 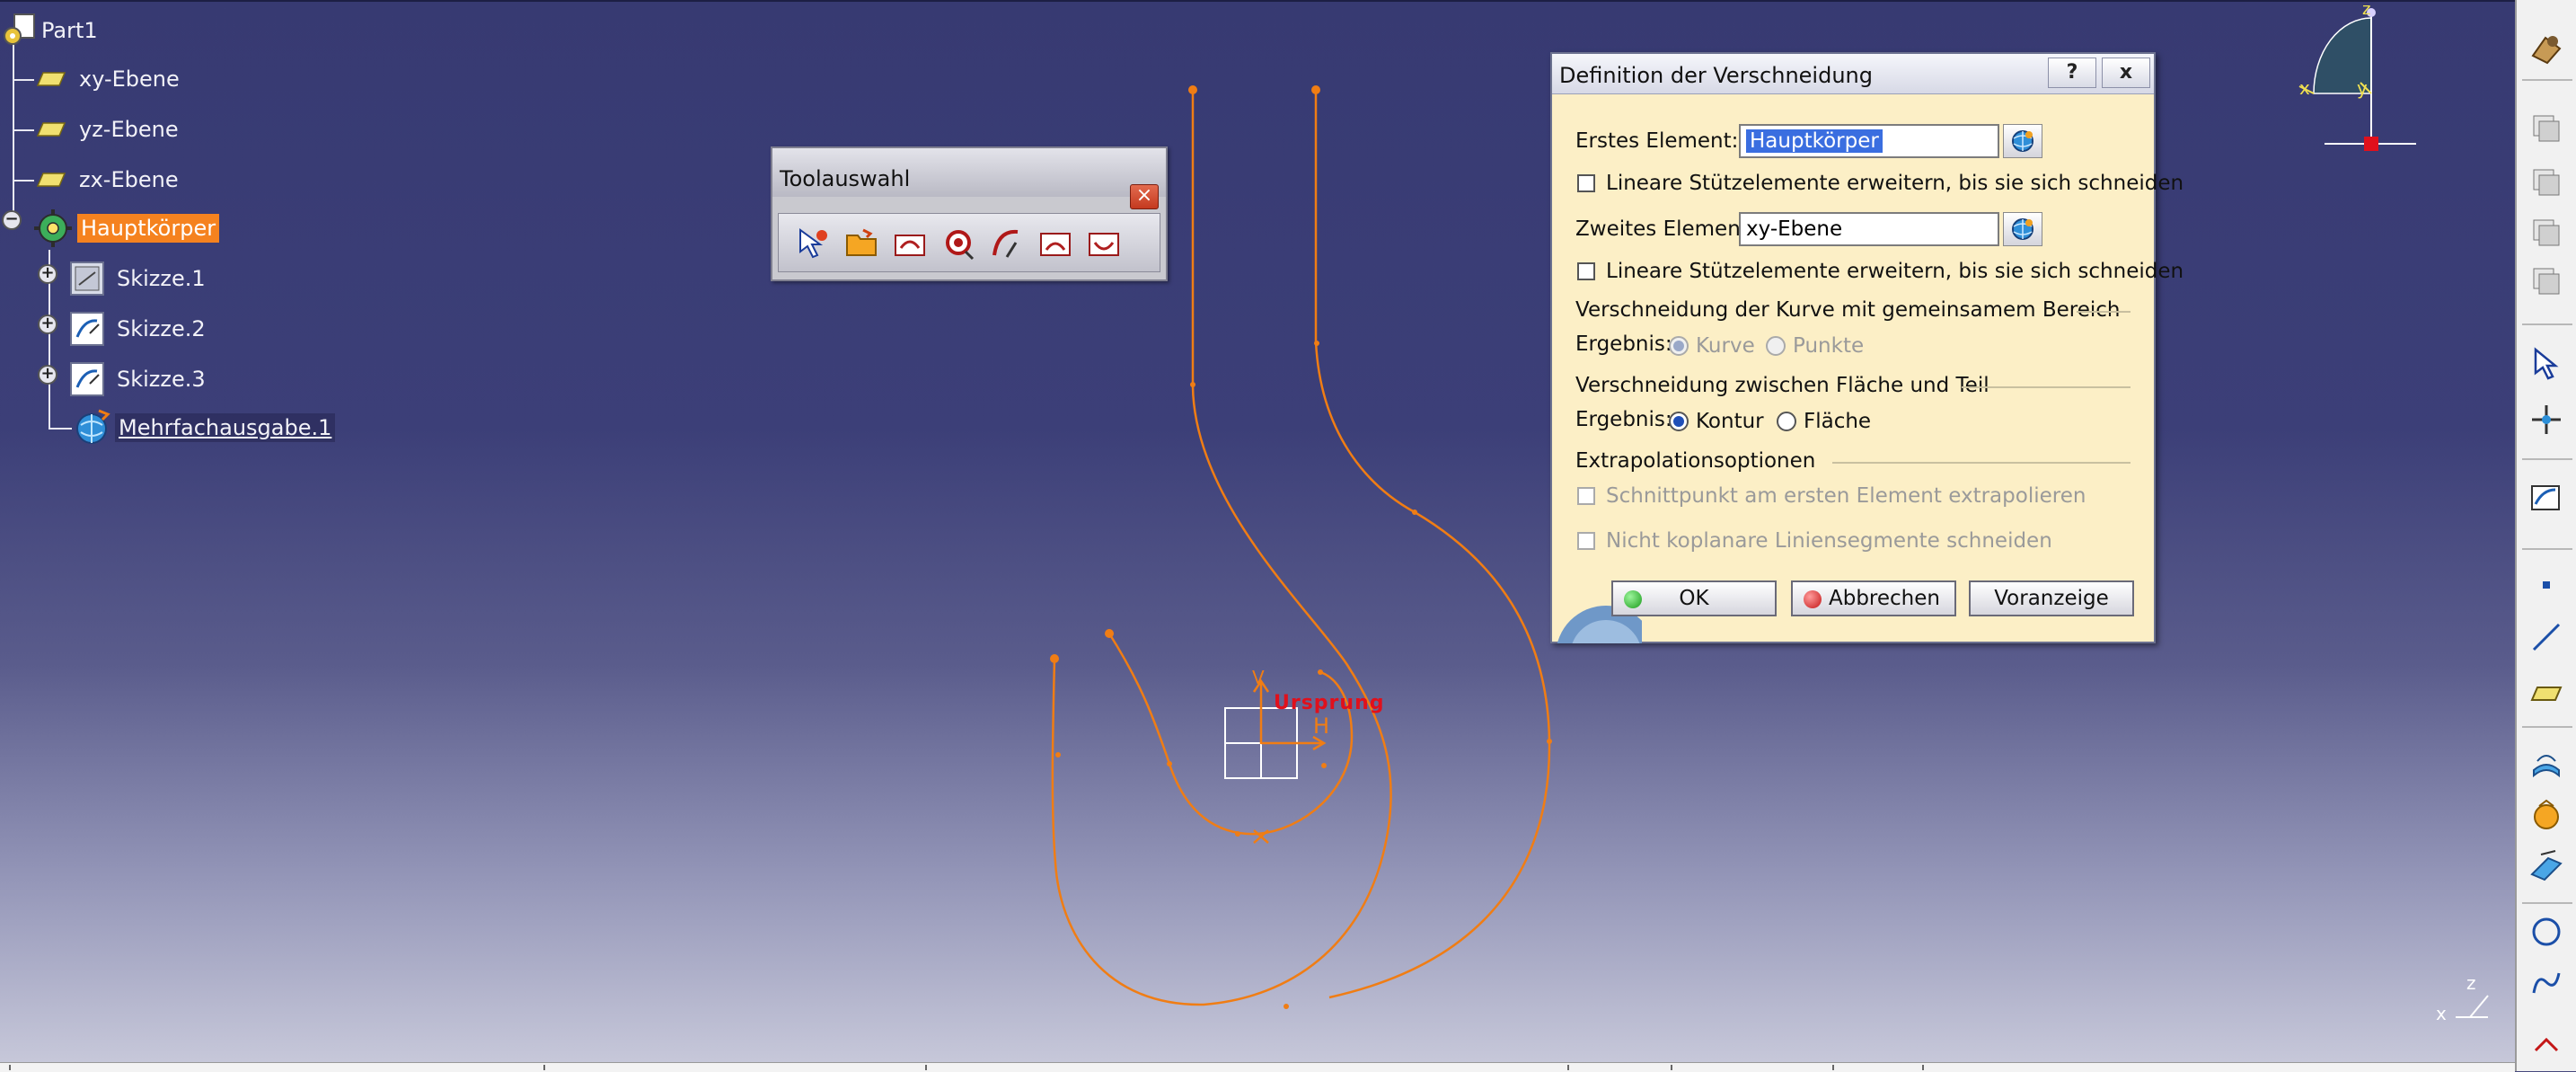 What do you see at coordinates (1221, 548) in the screenshot?
I see `hook-outer-curve` at bounding box center [1221, 548].